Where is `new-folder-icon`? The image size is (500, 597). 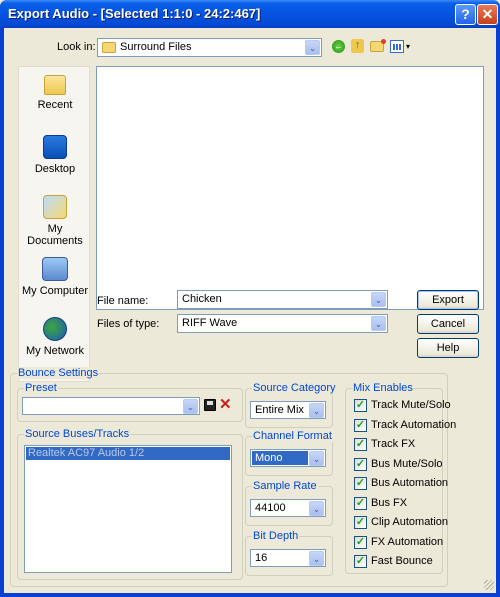 new-folder-icon is located at coordinates (378, 45).